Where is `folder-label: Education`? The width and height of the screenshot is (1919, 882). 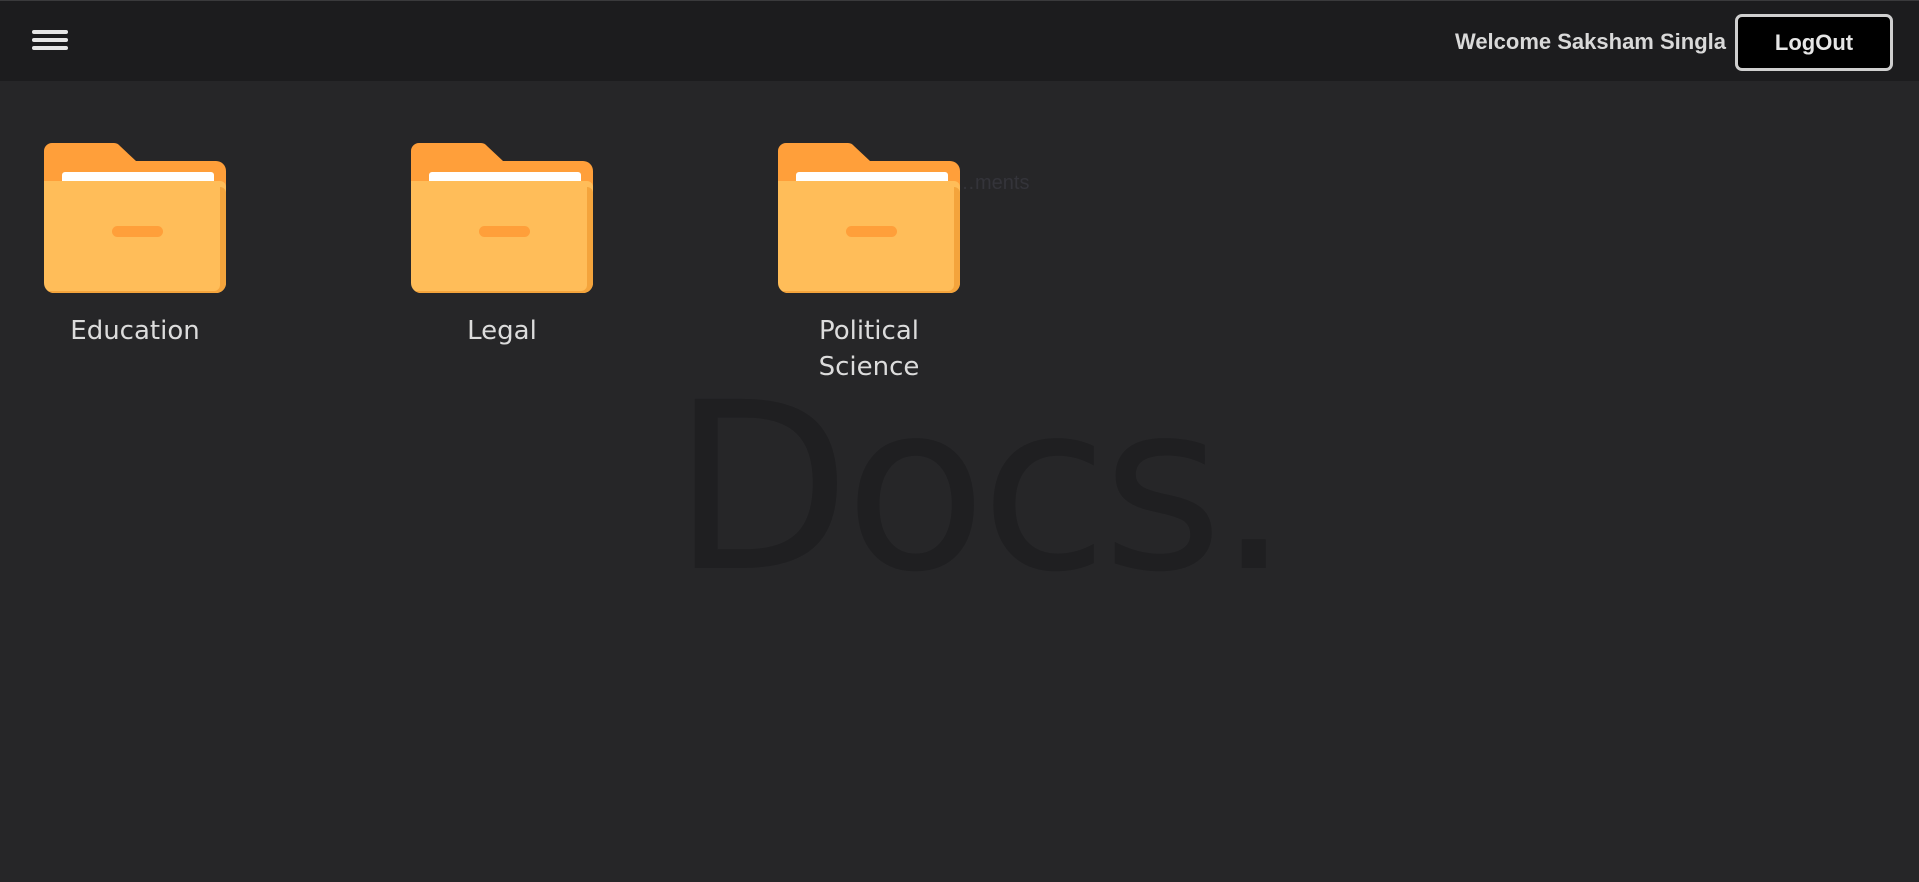 folder-label: Education is located at coordinates (135, 331).